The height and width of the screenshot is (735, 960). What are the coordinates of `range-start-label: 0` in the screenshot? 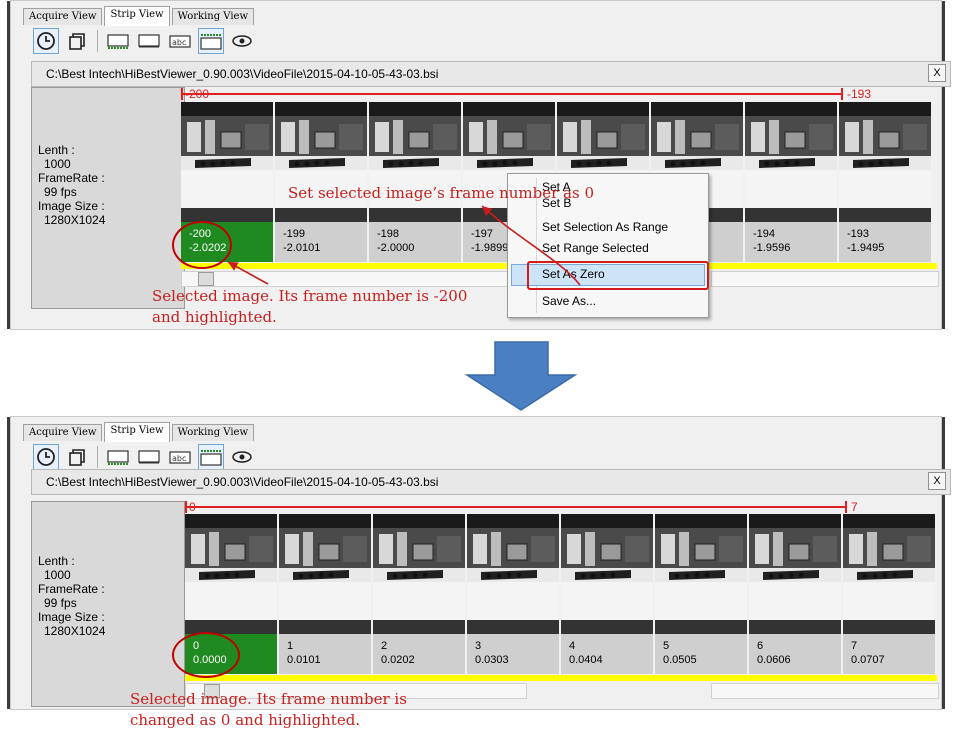 It's located at (192, 507).